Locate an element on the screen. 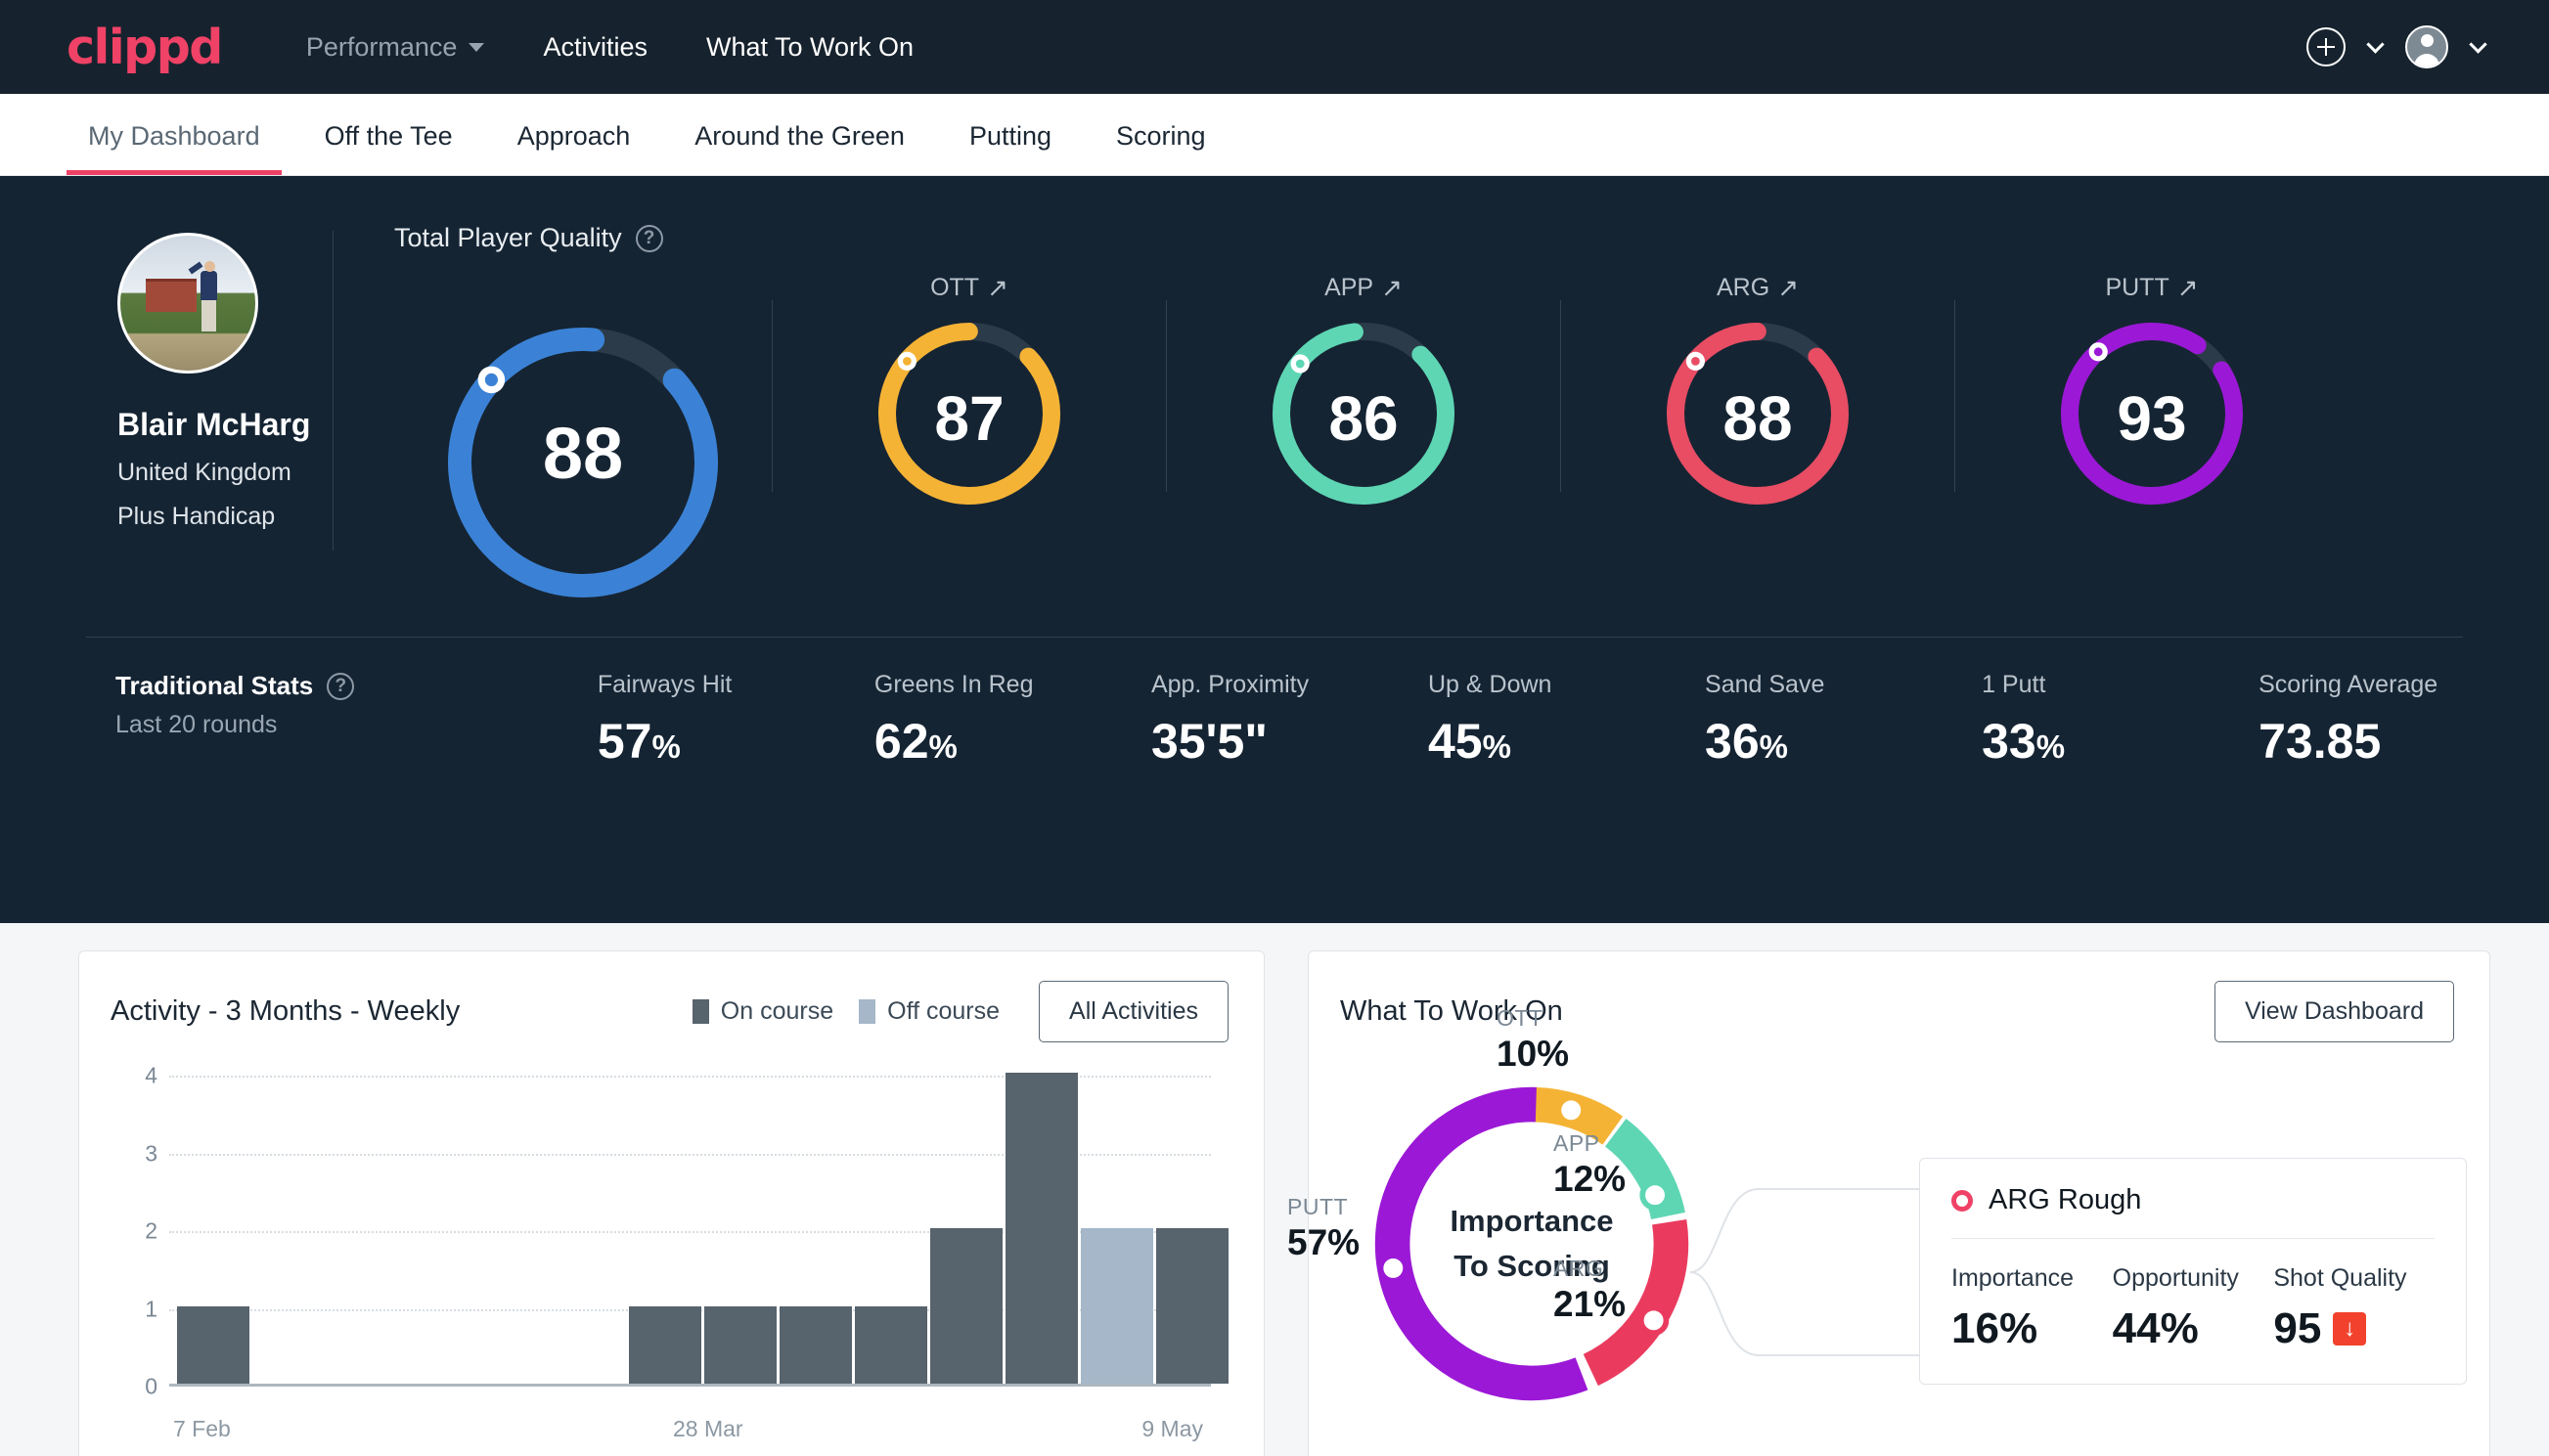 The image size is (2549, 1456). legend-item-off-course: Off course is located at coordinates (930, 1011).